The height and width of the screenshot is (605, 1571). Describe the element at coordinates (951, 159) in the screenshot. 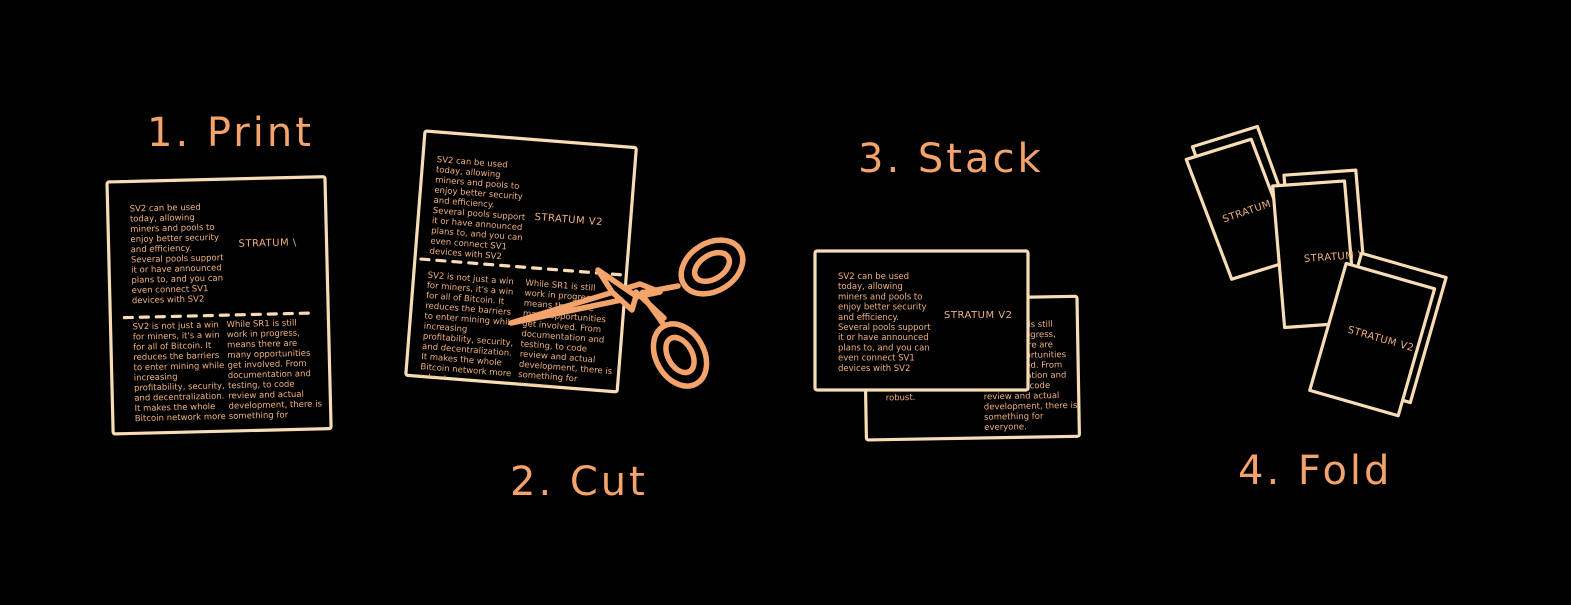

I see `step-3-title: 3. Stack` at that location.